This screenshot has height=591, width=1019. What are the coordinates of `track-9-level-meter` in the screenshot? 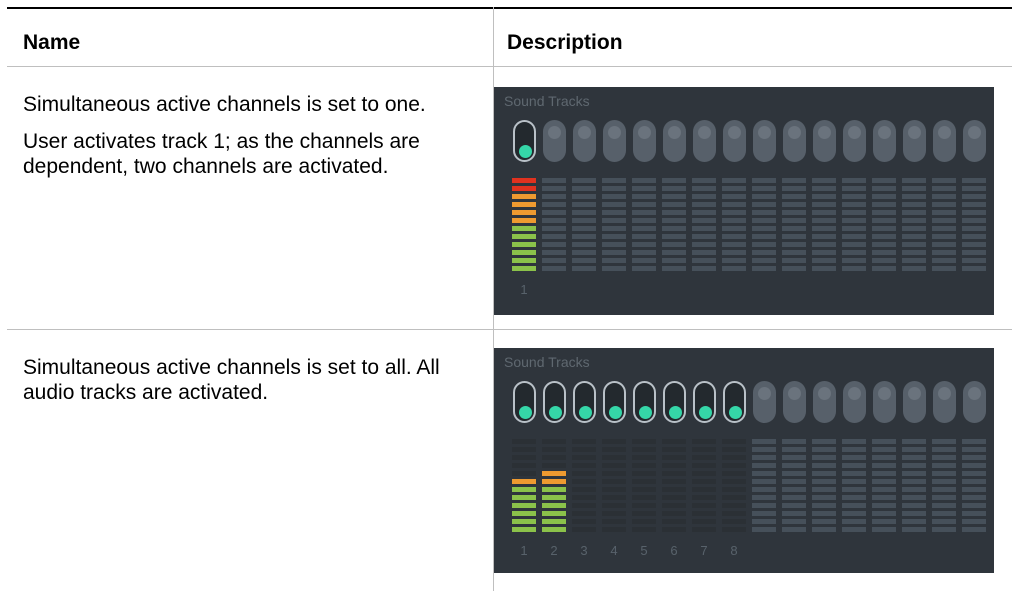 It's located at (764, 226).